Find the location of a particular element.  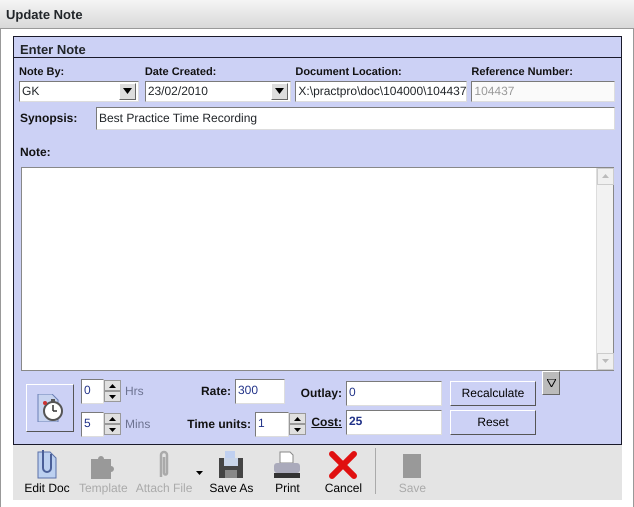

action-button: Reset is located at coordinates (493, 422).